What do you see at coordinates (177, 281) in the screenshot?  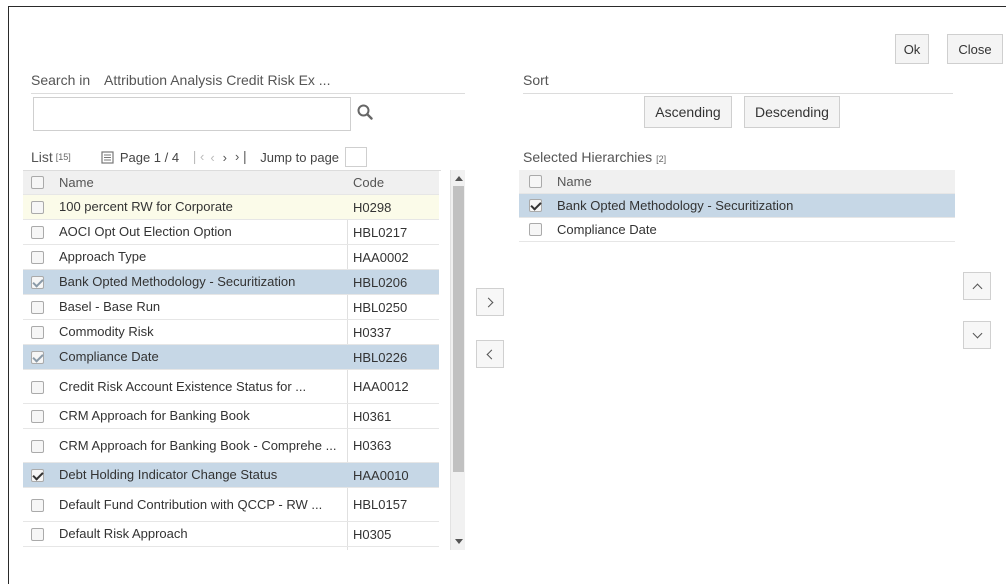 I see `row-name: Bank Opted Methodology - Securitization` at bounding box center [177, 281].